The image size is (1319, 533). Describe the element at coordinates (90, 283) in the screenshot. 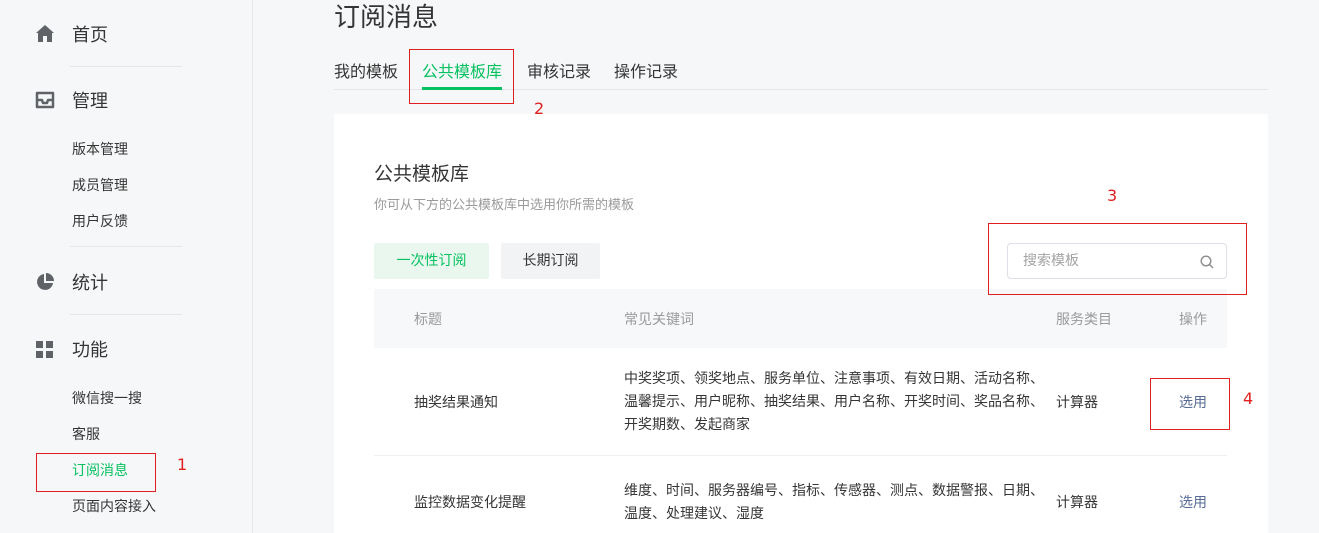

I see `nav-stats-label: 统计` at that location.